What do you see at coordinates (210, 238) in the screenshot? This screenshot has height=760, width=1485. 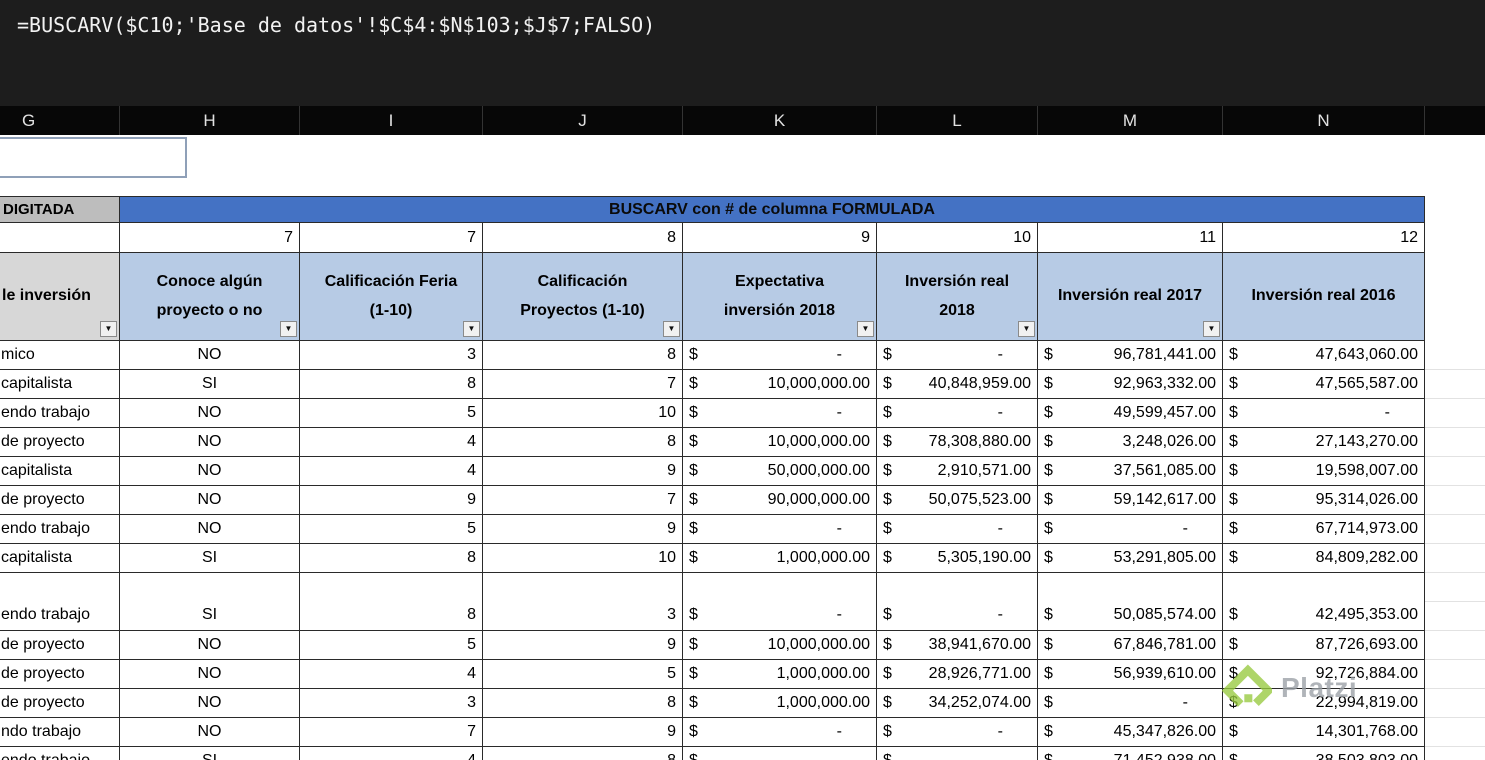 I see `cell-number-h: 7` at bounding box center [210, 238].